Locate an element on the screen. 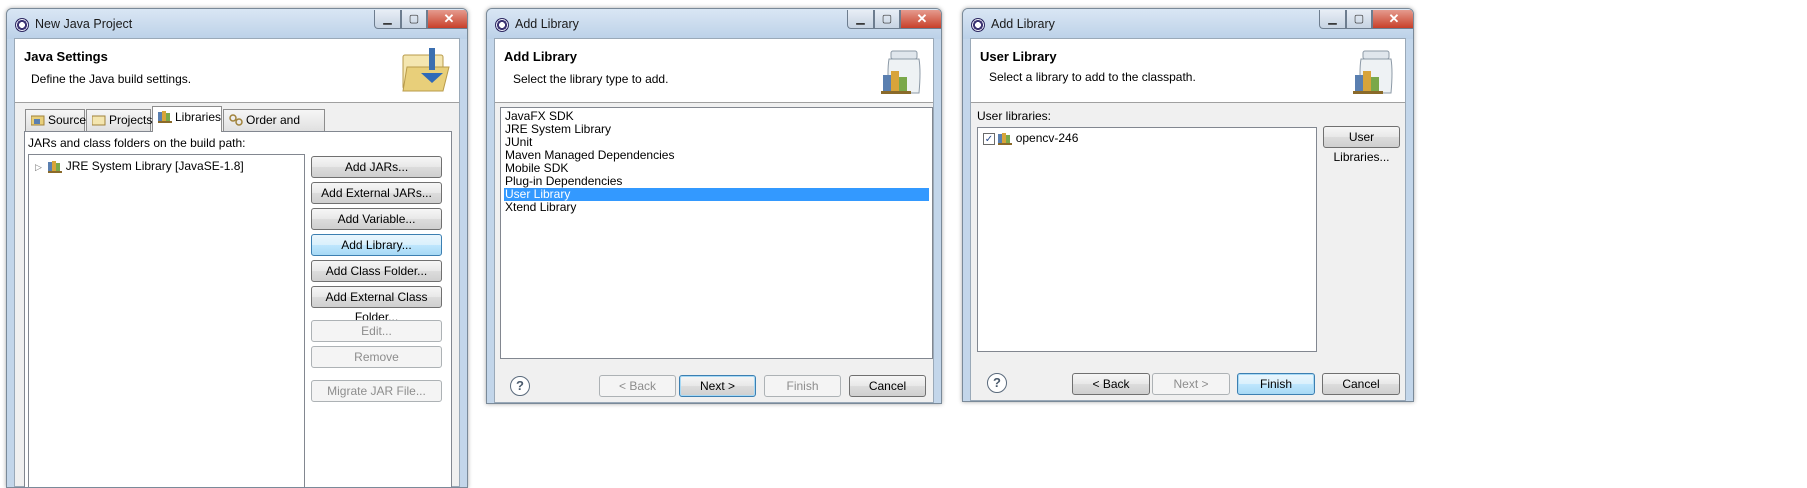 The height and width of the screenshot is (488, 1807). page-title: User Library is located at coordinates (1018, 56).